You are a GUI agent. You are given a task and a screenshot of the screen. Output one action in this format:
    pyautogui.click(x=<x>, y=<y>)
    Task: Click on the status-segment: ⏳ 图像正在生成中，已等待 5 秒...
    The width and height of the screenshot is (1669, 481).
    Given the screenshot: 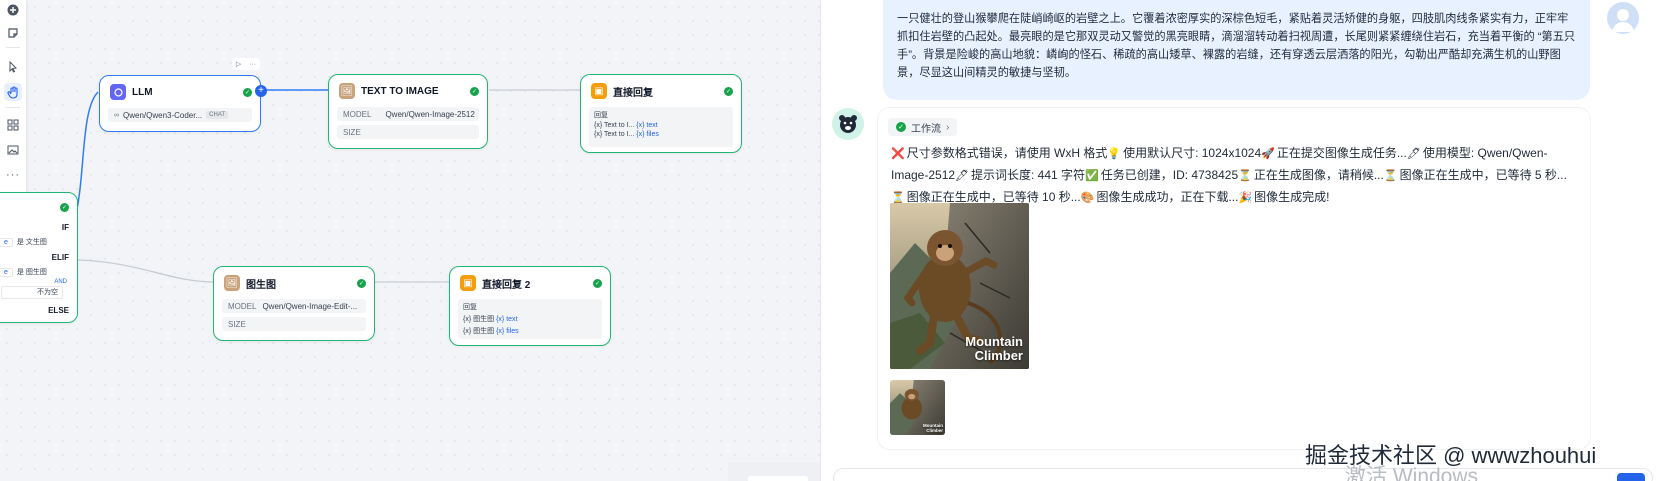 What is the action you would take?
    pyautogui.click(x=1475, y=175)
    